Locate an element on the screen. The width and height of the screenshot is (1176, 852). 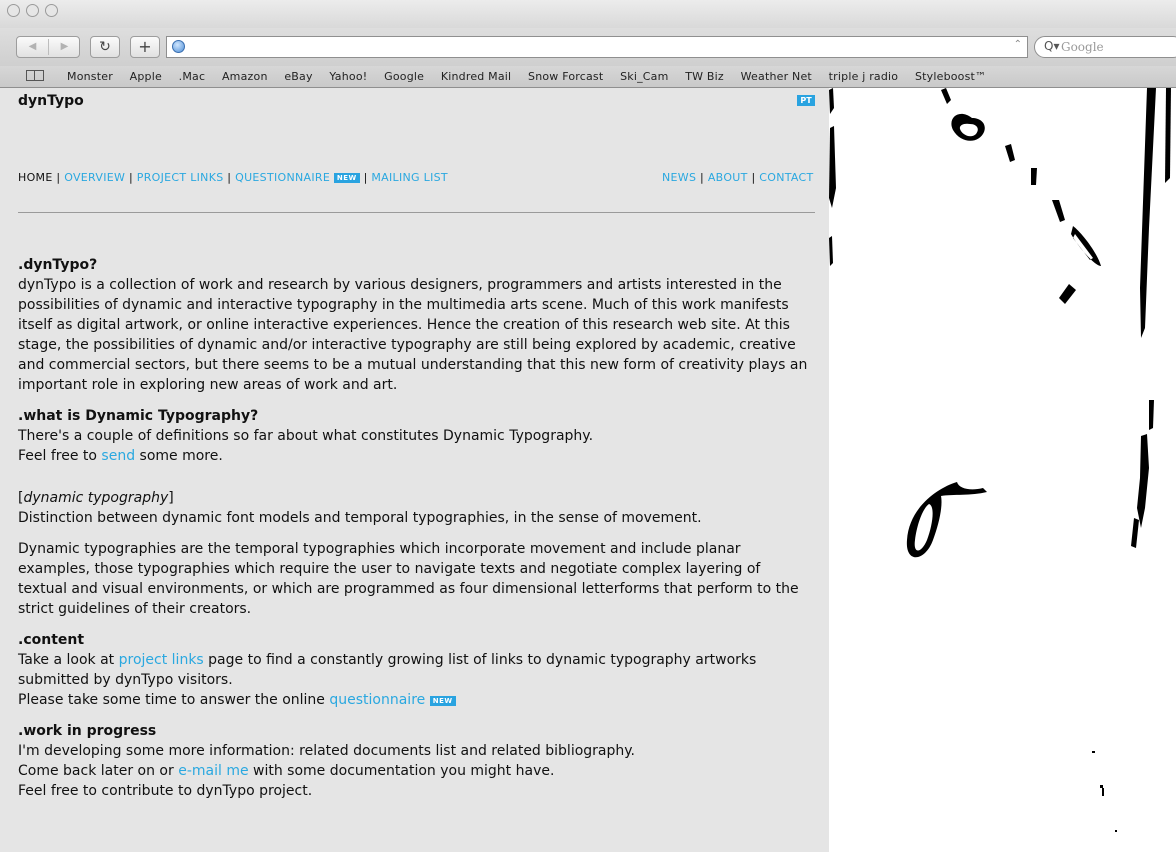
address-bar: ⌃ is located at coordinates (597, 47).